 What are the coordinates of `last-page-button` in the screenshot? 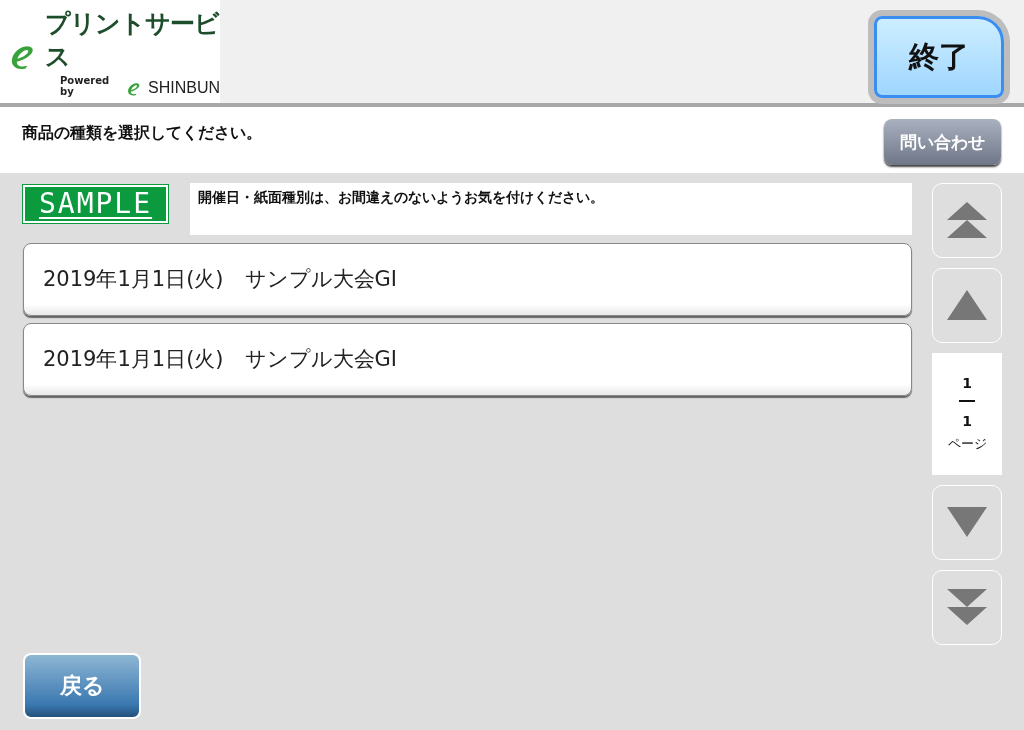 It's located at (967, 607).